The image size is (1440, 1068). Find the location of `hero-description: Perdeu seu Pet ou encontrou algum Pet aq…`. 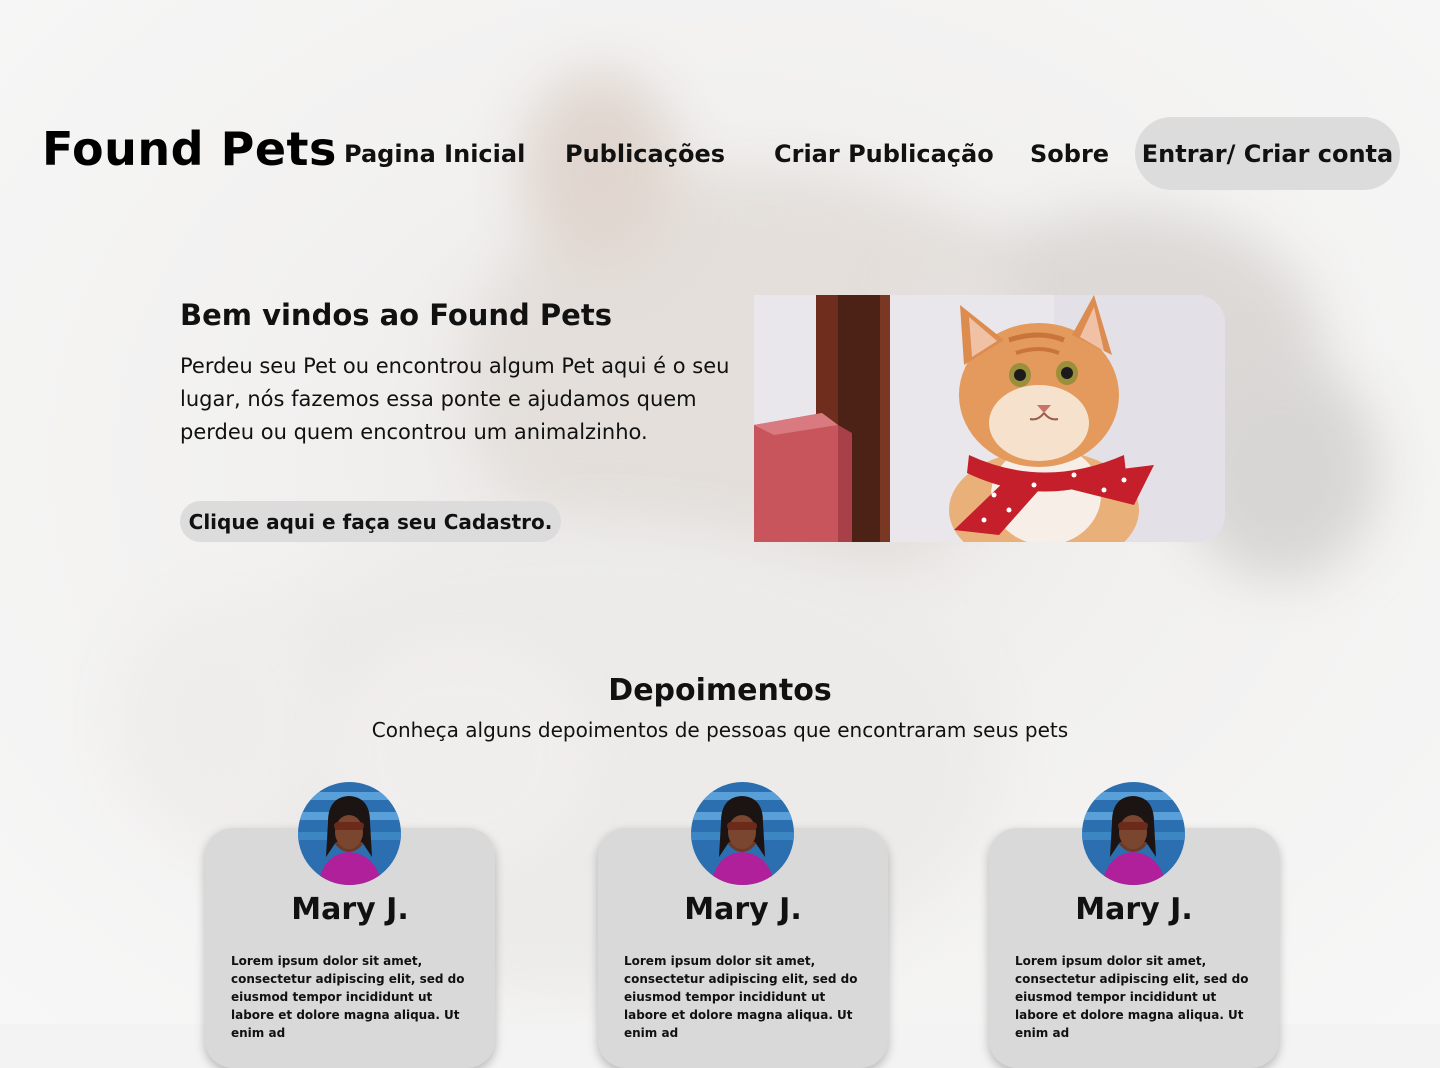

hero-description: Perdeu seu Pet ou encontrou algum Pet aq… is located at coordinates (455, 399).